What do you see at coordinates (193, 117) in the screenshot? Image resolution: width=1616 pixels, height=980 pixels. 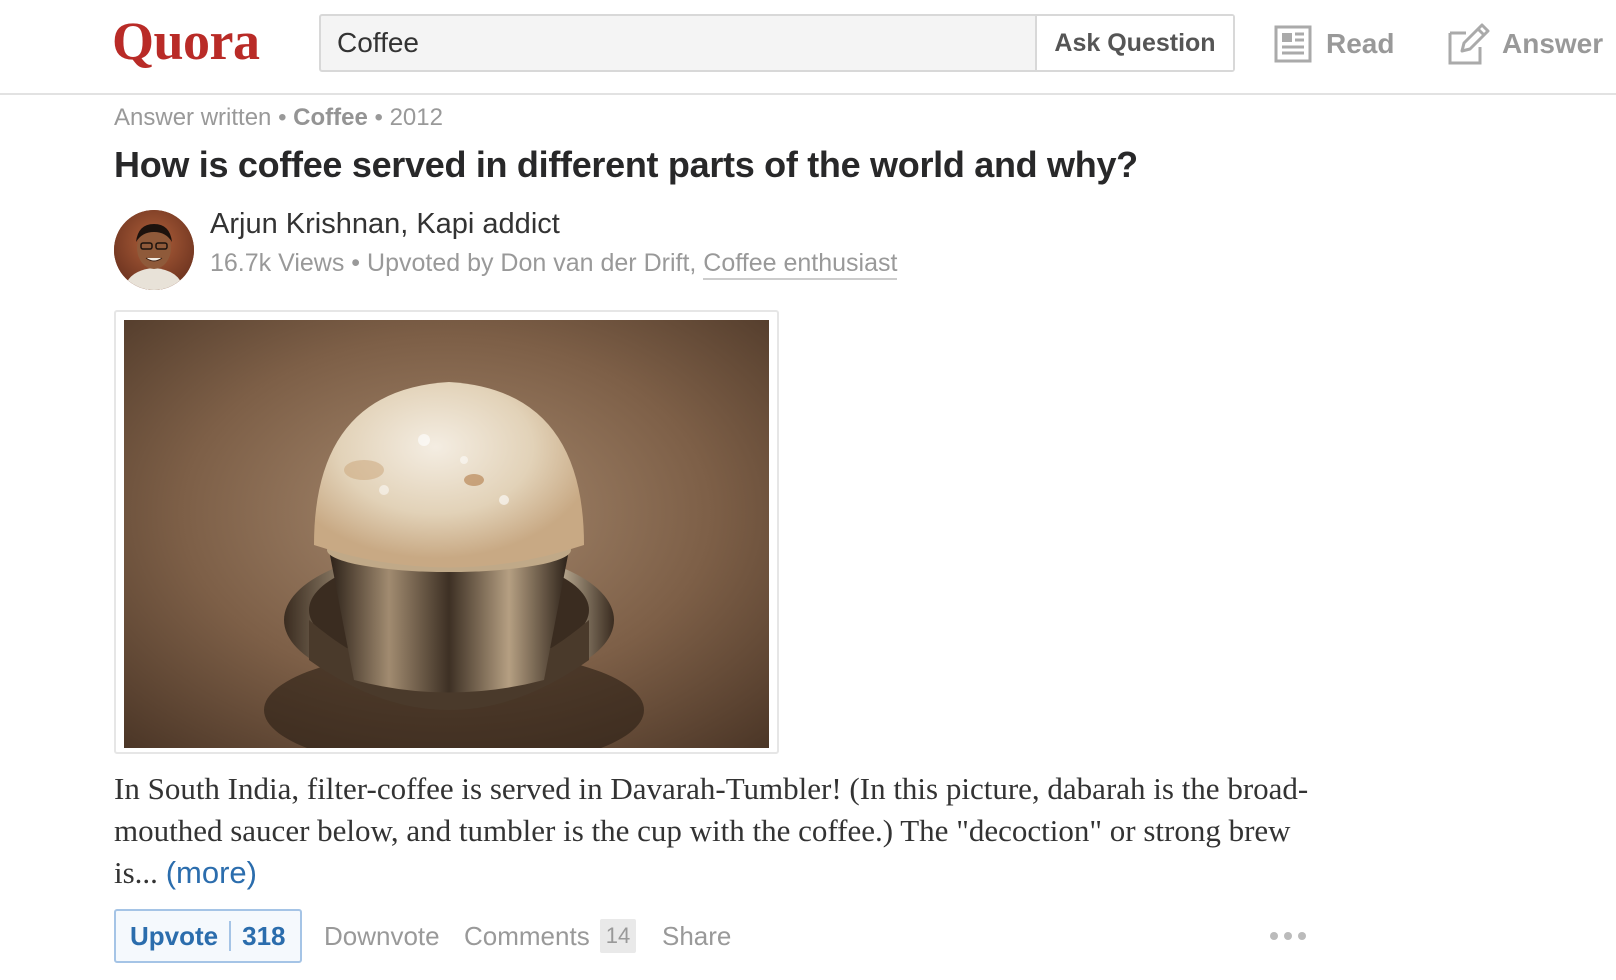 I see `meta-type: Answer written` at bounding box center [193, 117].